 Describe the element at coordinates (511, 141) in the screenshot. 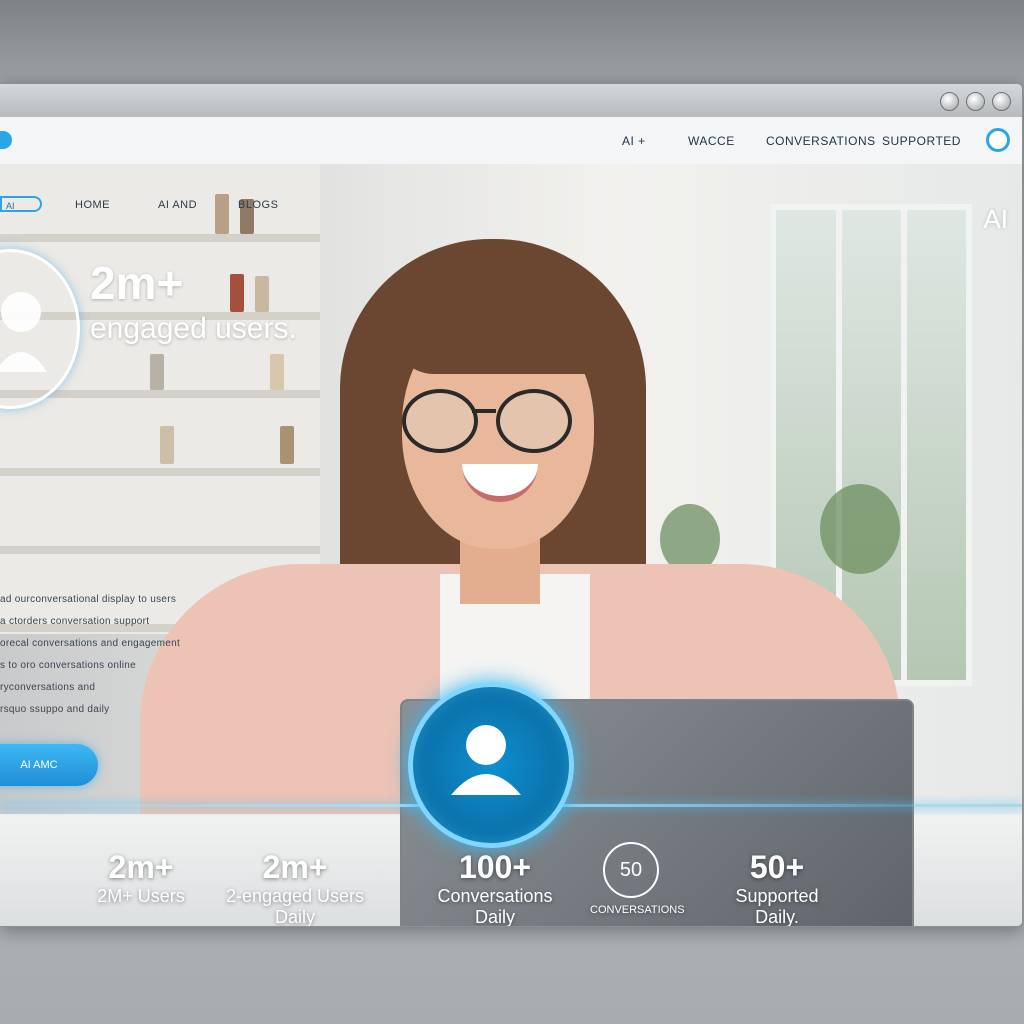

I see `top-navbar: AI + WACCE CONVERSATIONS SUPPORTED` at that location.